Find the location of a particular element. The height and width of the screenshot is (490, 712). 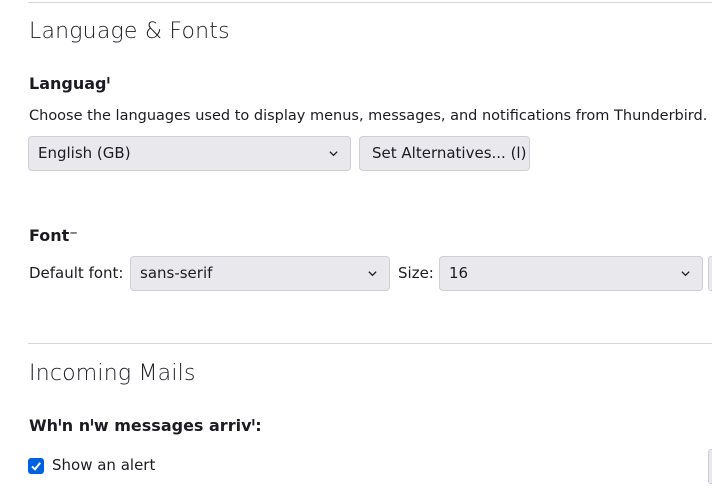

customize-alert-button-edge is located at coordinates (710, 466).